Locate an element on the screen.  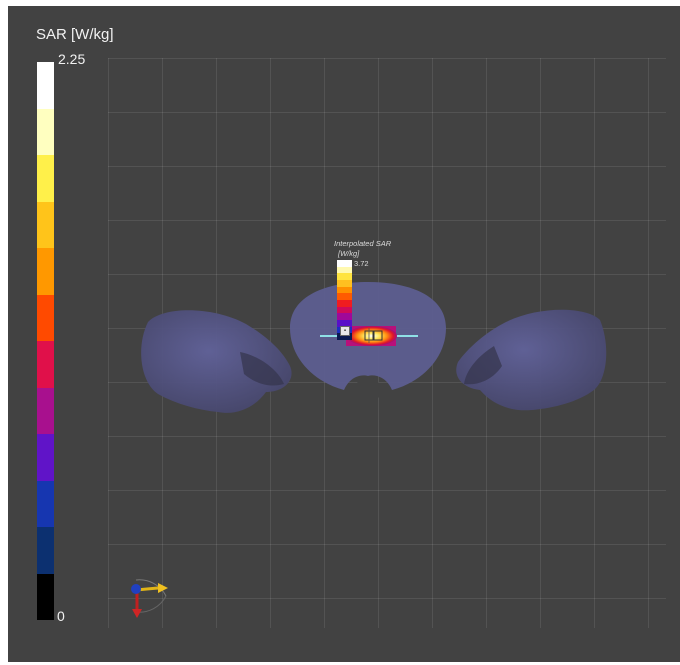
left-phantom-part is located at coordinates (216, 361).